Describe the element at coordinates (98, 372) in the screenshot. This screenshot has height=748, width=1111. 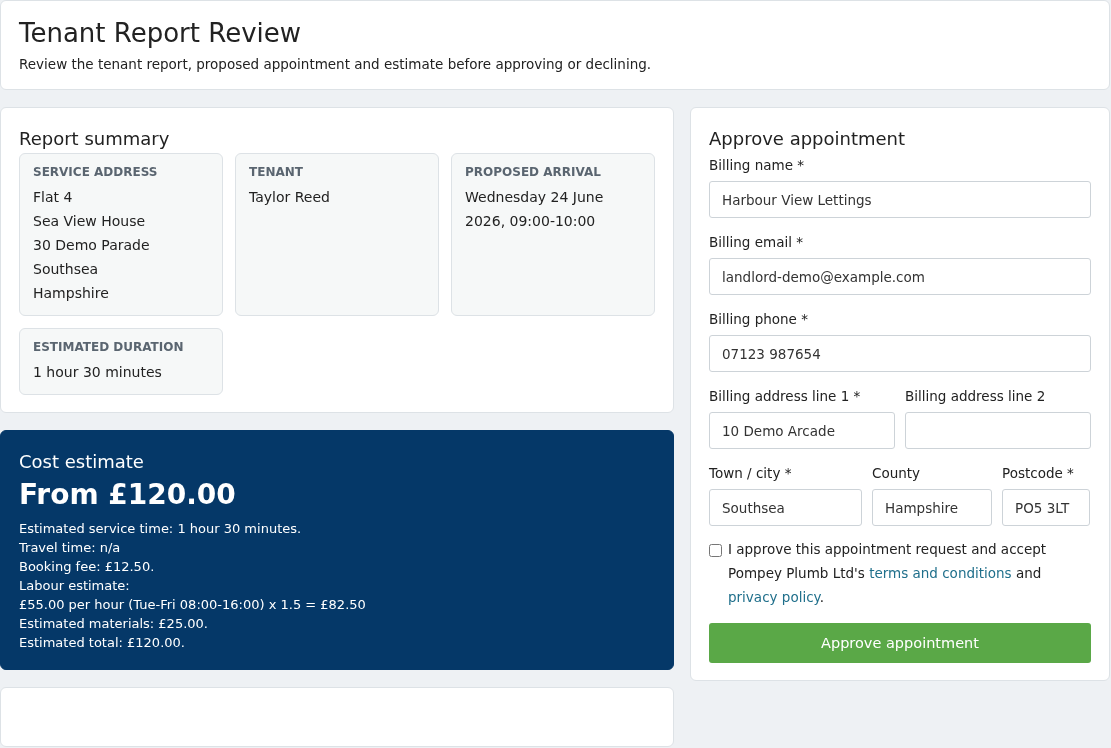
I see `item-value: 1 hour 30 minutes` at that location.